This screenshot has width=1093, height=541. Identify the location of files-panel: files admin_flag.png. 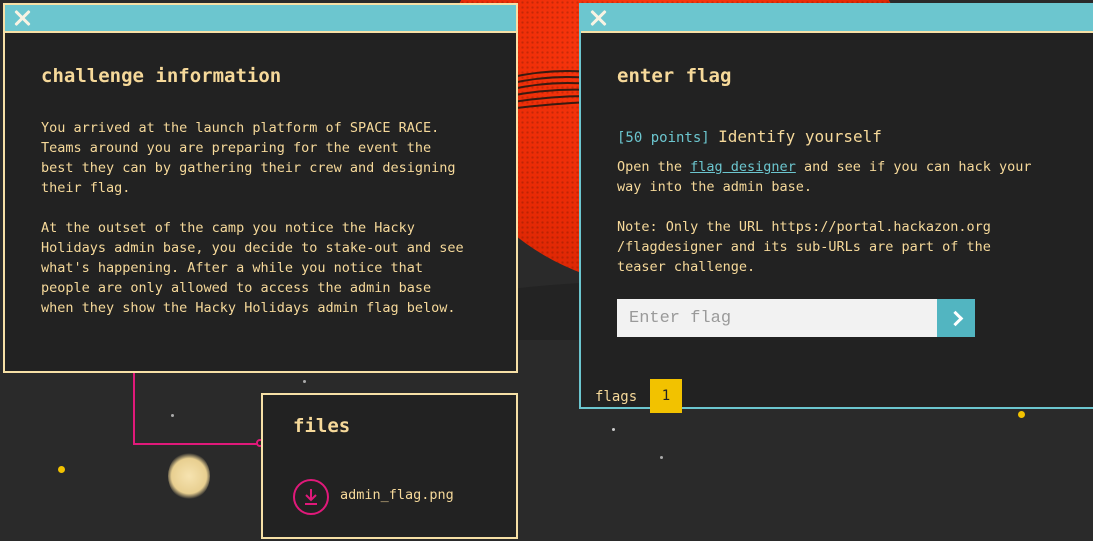
(389, 466).